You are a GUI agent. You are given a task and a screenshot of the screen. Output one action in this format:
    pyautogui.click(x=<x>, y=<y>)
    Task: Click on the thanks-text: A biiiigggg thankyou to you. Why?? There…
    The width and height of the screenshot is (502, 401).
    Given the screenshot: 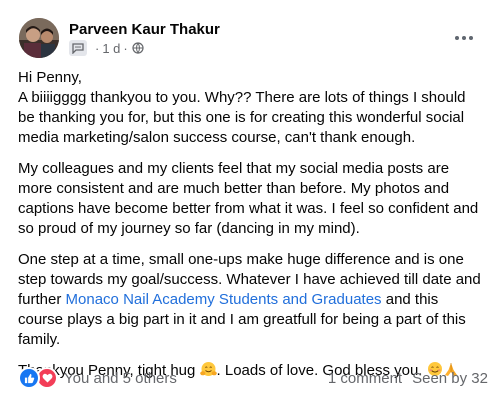 What is the action you would take?
    pyautogui.click(x=242, y=117)
    